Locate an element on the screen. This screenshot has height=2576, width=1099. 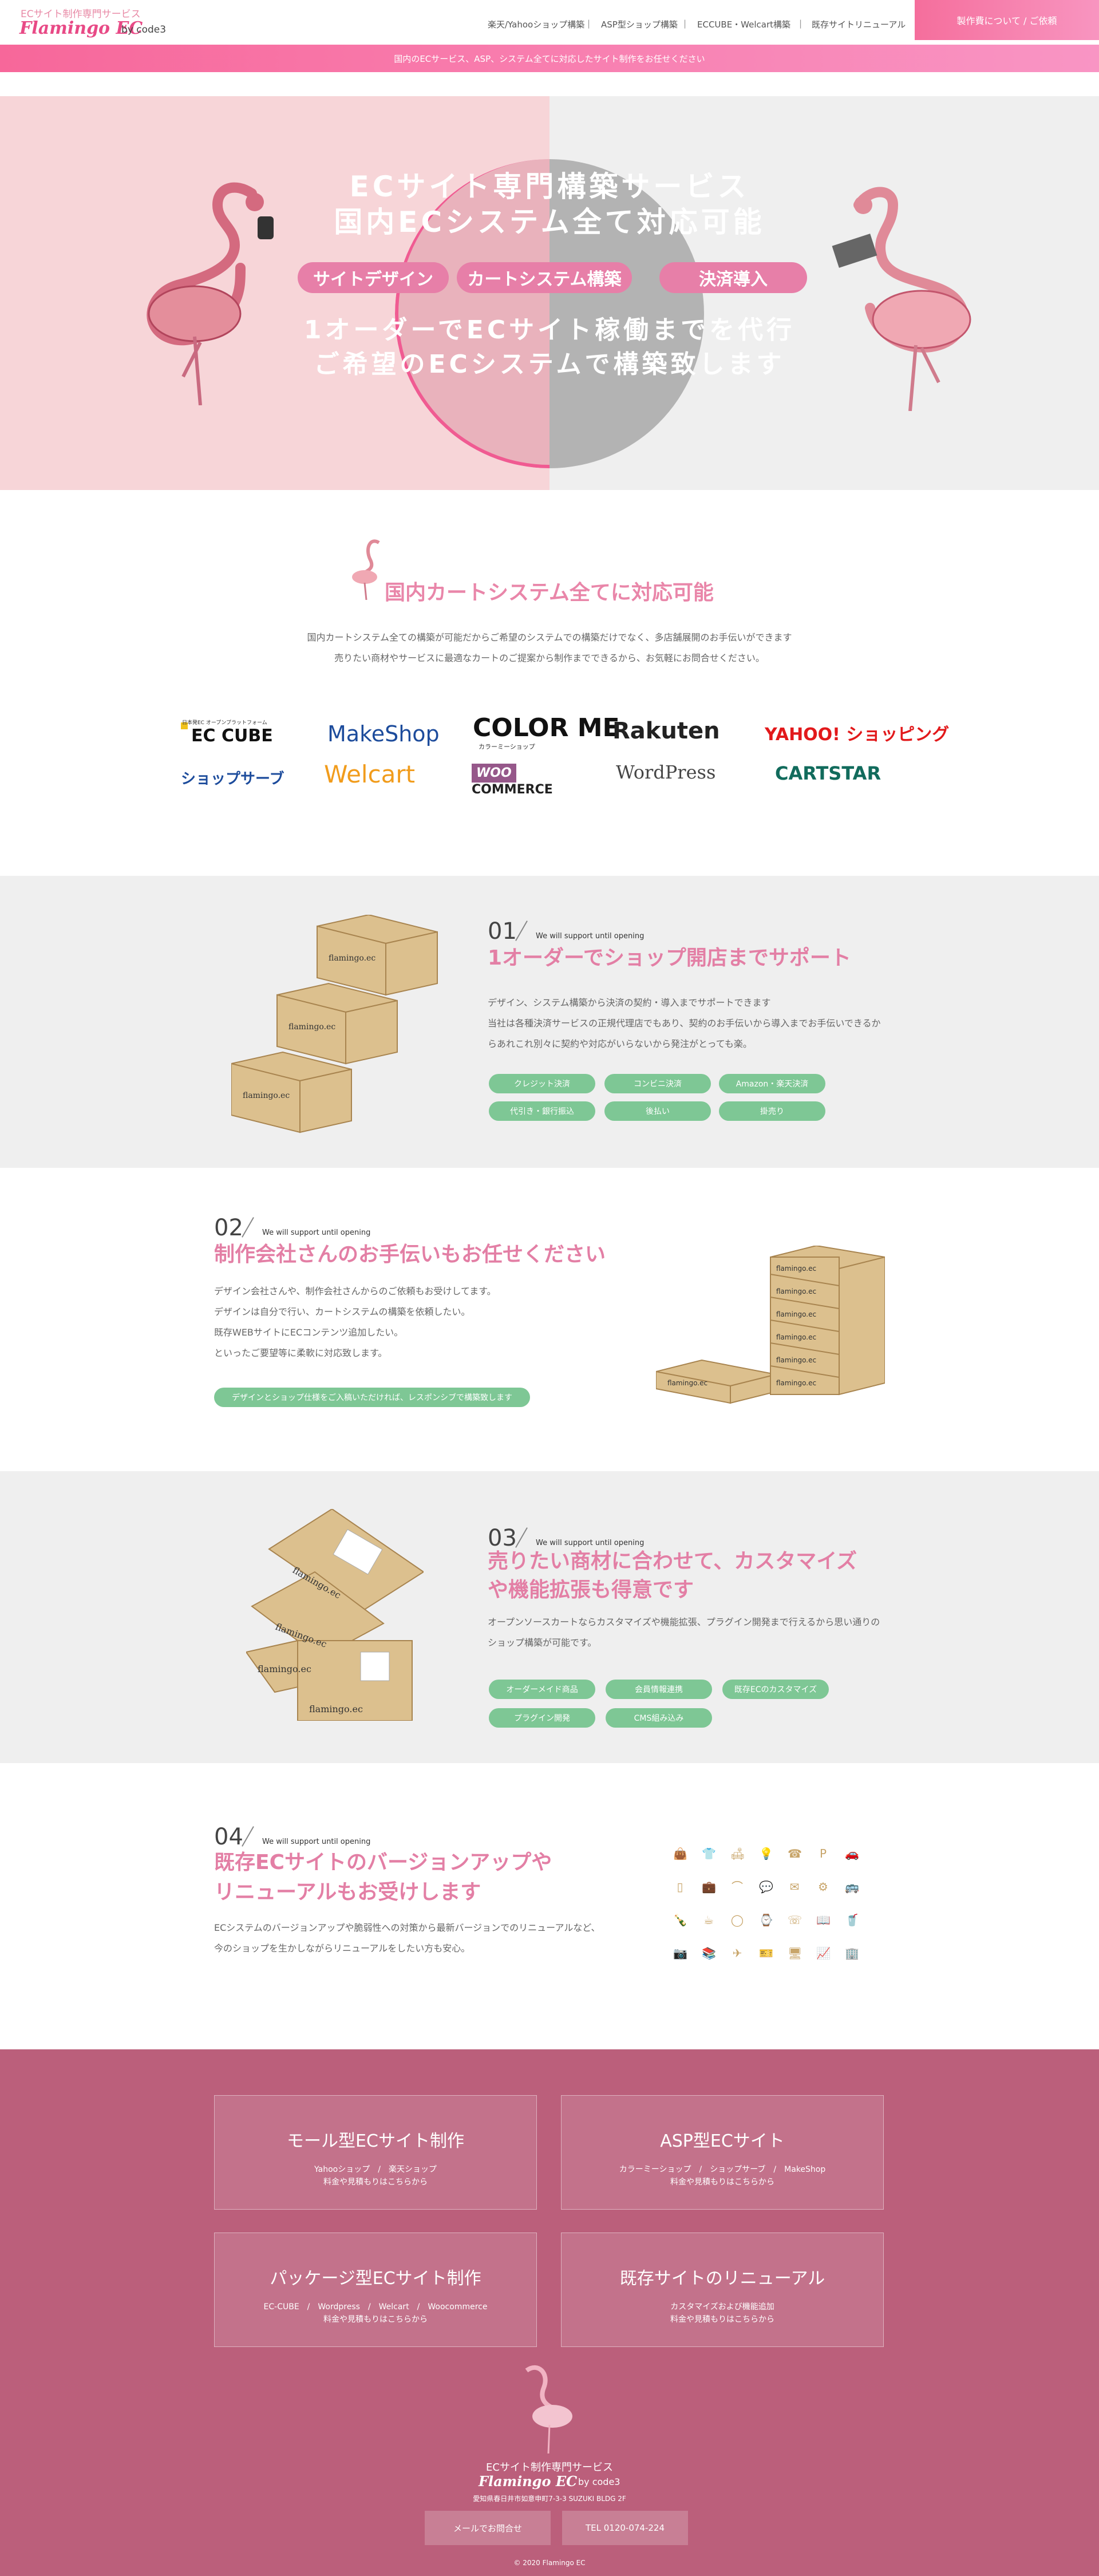
tag-credit: クレジット決済 is located at coordinates (542, 1083).